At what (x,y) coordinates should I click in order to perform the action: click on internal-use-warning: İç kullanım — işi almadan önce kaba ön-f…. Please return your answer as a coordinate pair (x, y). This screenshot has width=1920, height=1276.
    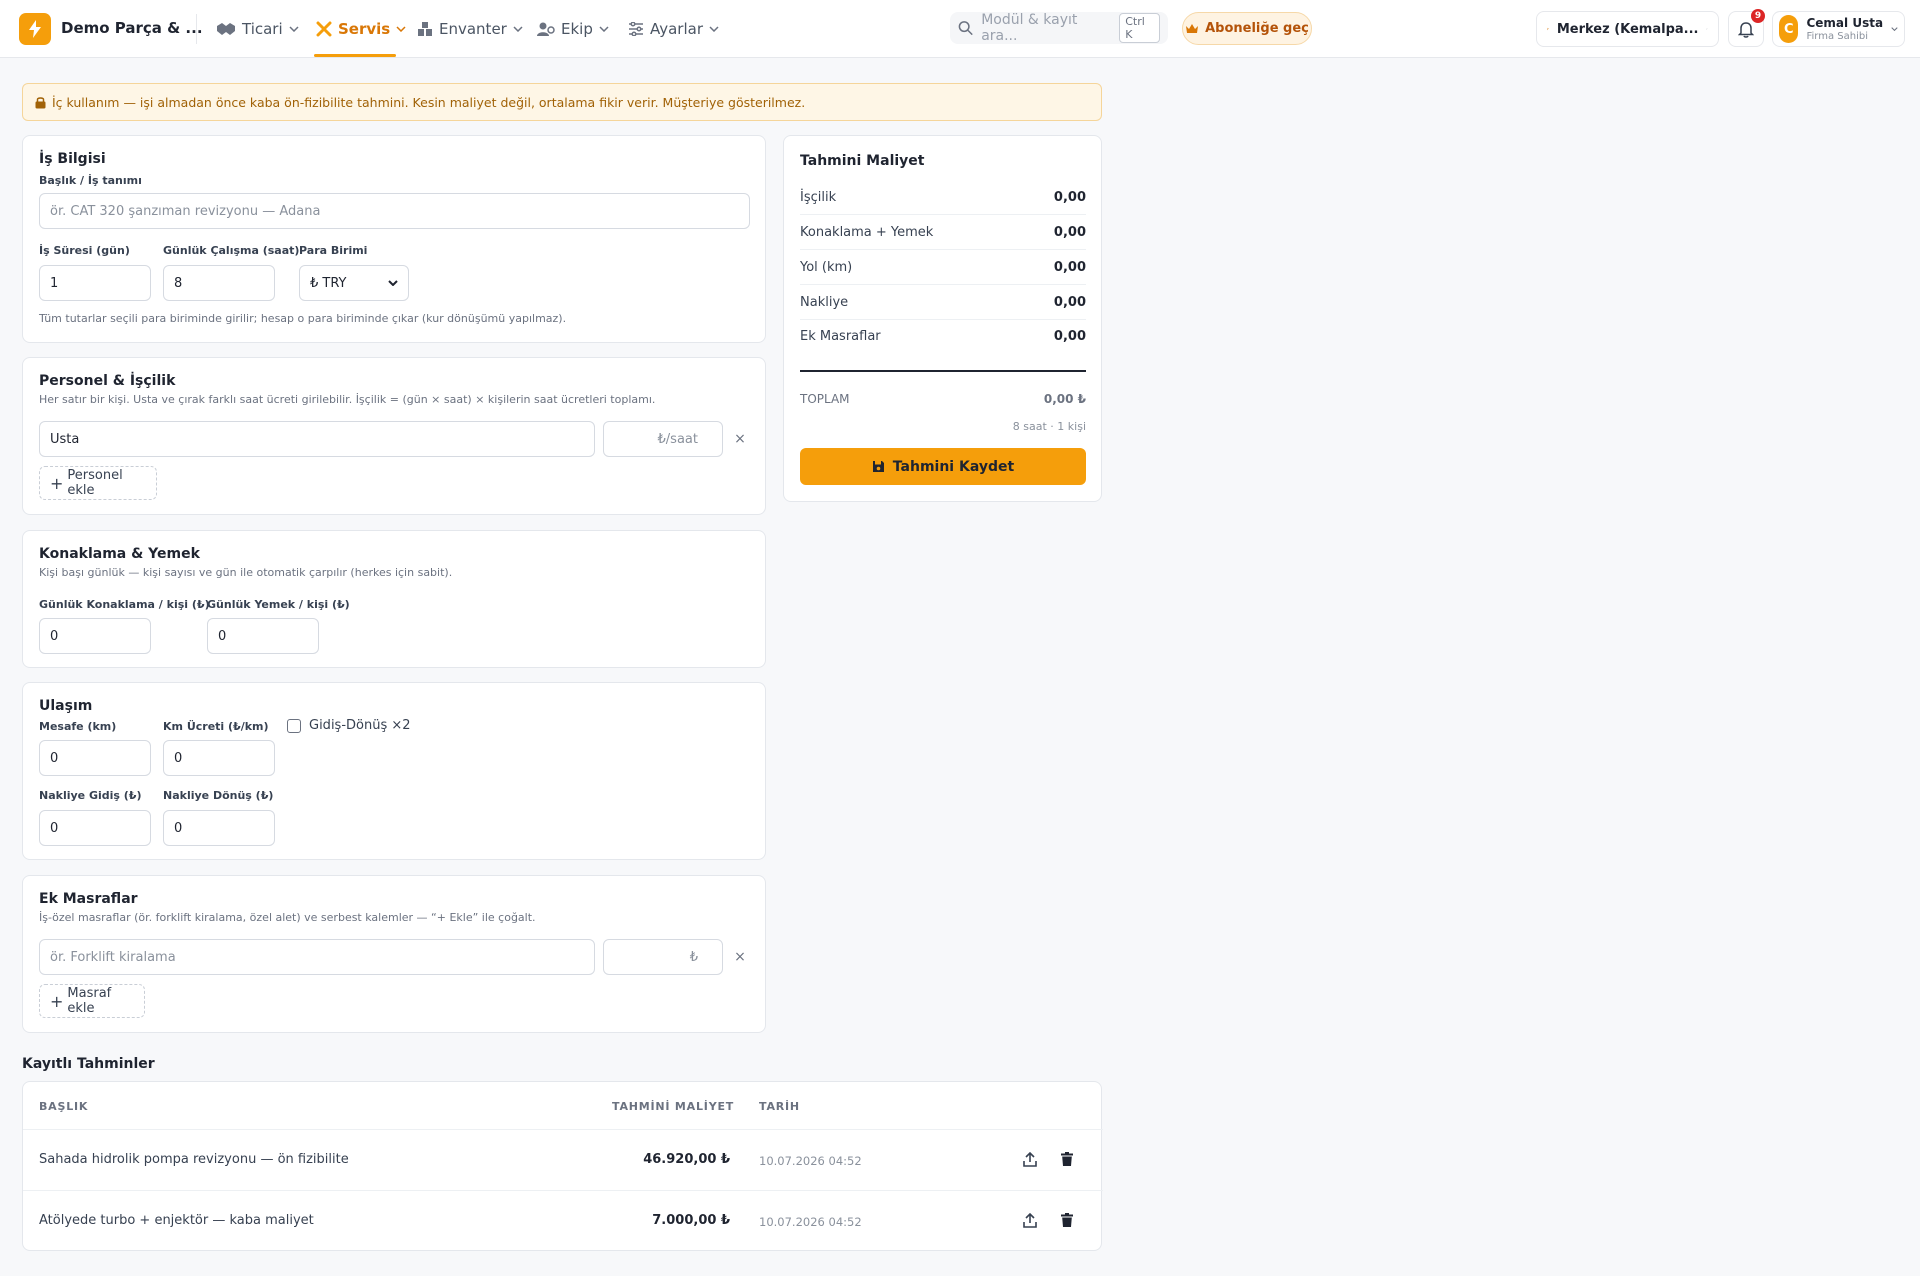
    Looking at the image, I should click on (562, 102).